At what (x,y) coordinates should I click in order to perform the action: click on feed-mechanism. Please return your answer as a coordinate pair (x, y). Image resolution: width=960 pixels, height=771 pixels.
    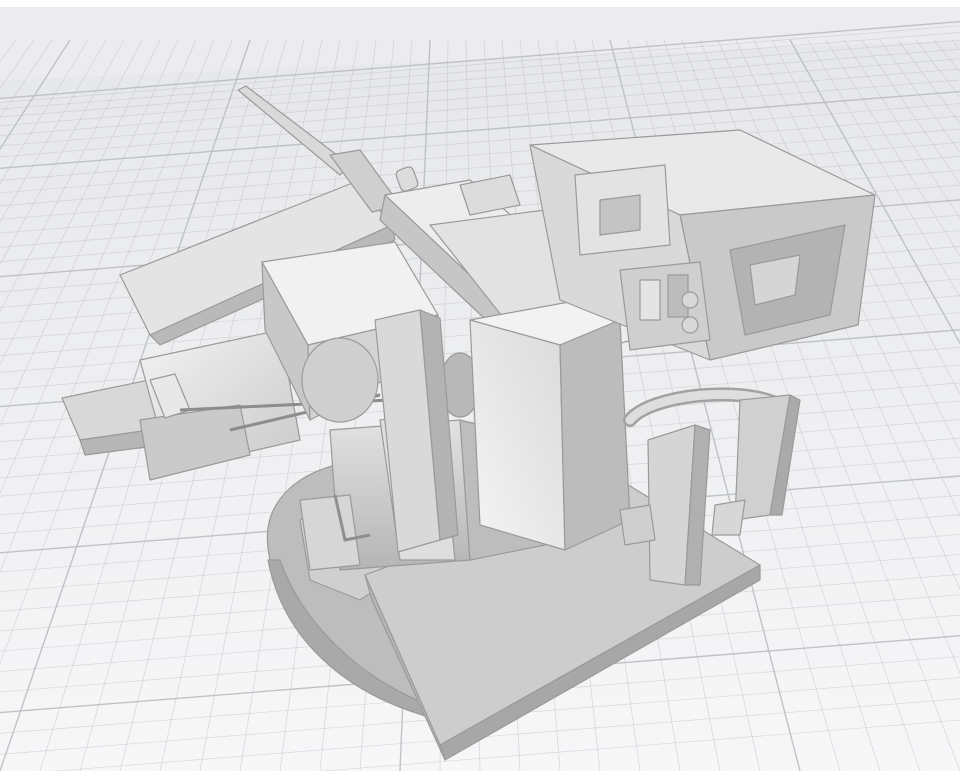
    Looking at the image, I should click on (665, 306).